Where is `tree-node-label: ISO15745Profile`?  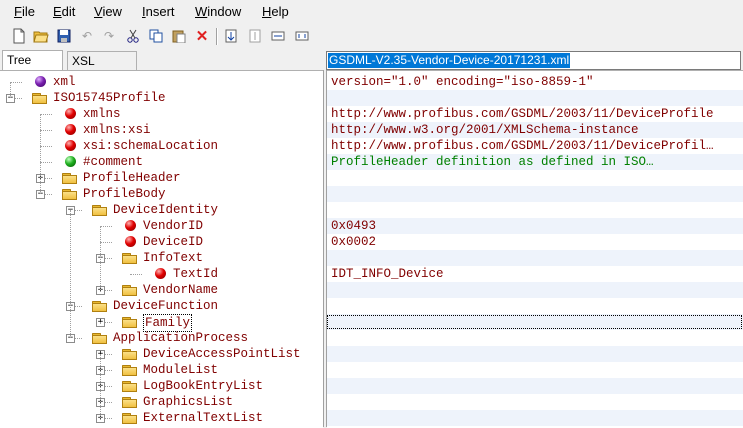
tree-node-label: ISO15745Profile is located at coordinates (109, 98).